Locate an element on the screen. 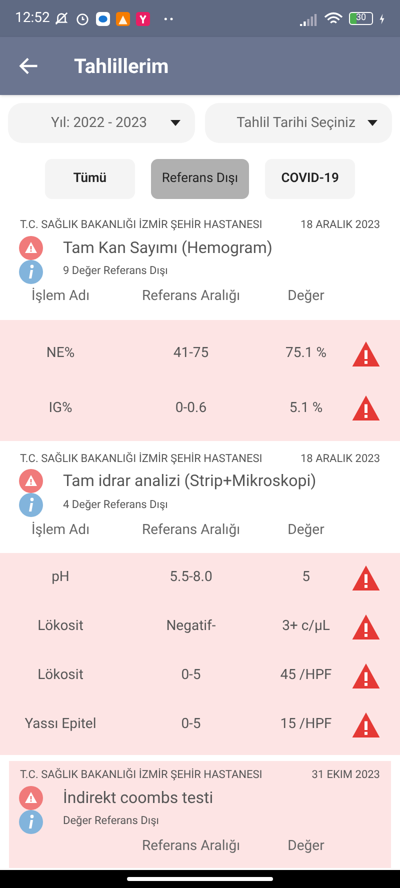  wifi-icon is located at coordinates (333, 19).